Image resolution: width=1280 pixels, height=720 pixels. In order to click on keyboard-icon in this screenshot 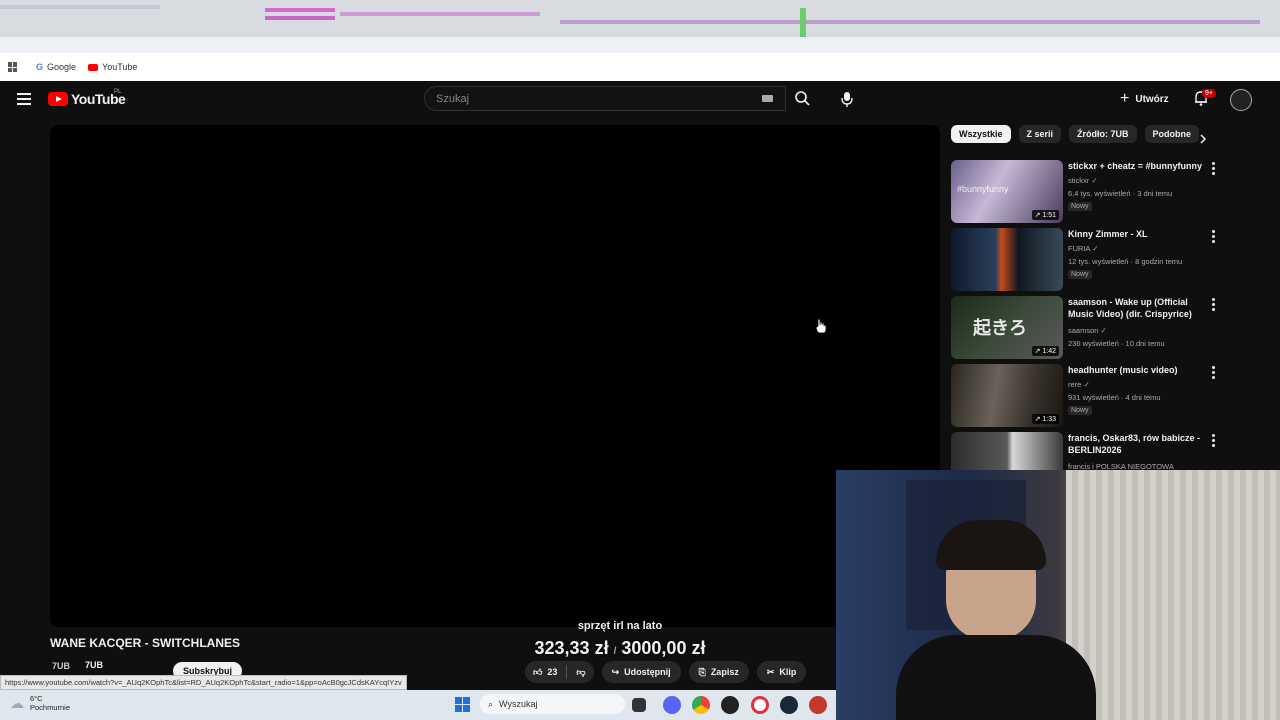, I will do `click(767, 98)`.